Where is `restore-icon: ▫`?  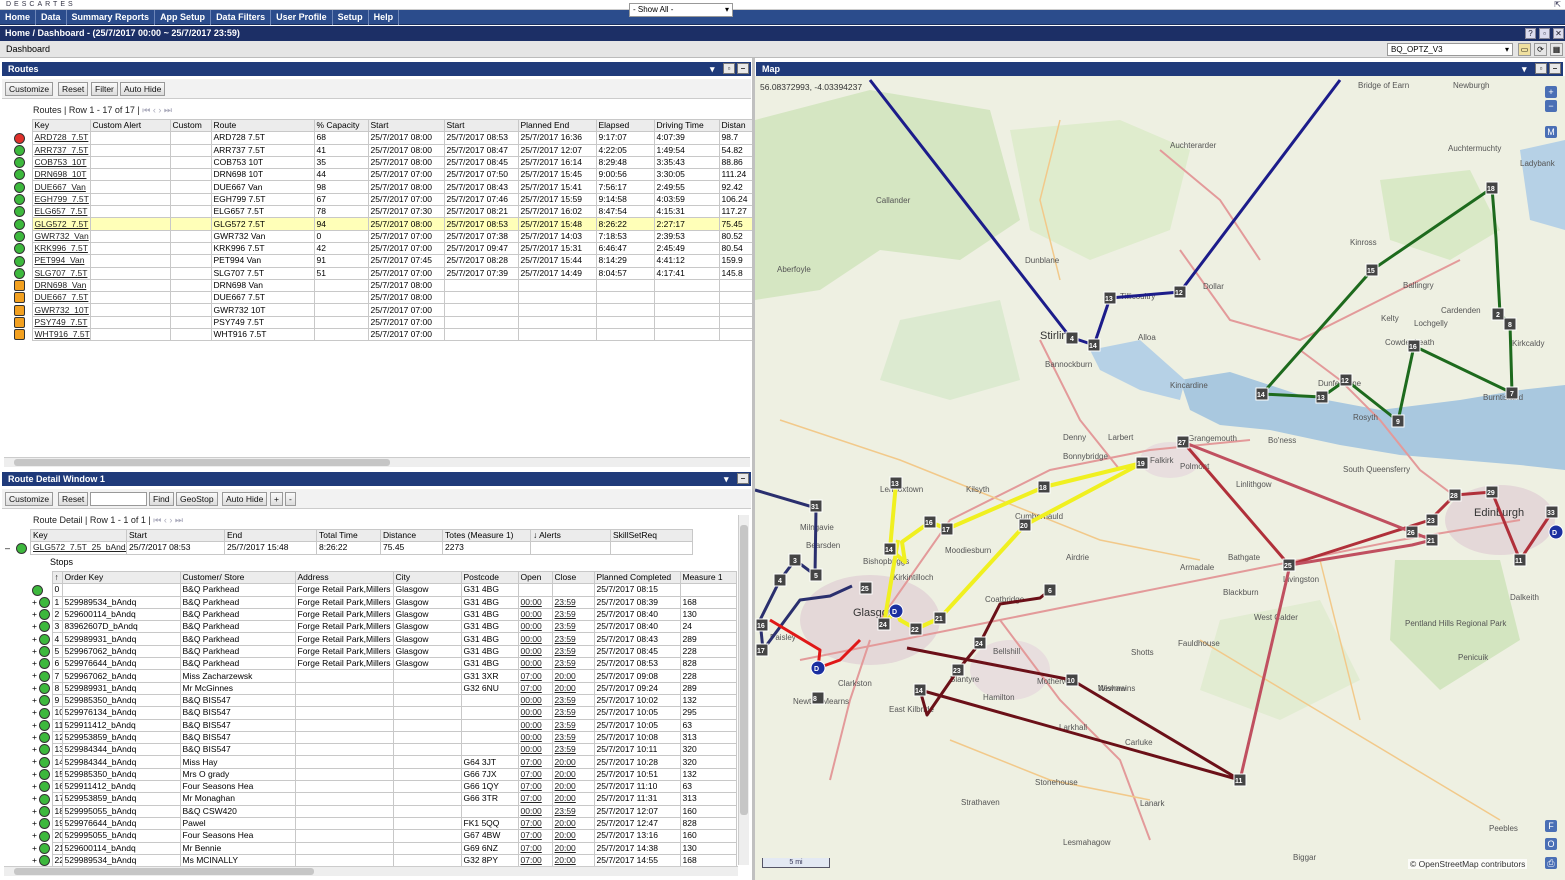 restore-icon: ▫ is located at coordinates (1544, 33).